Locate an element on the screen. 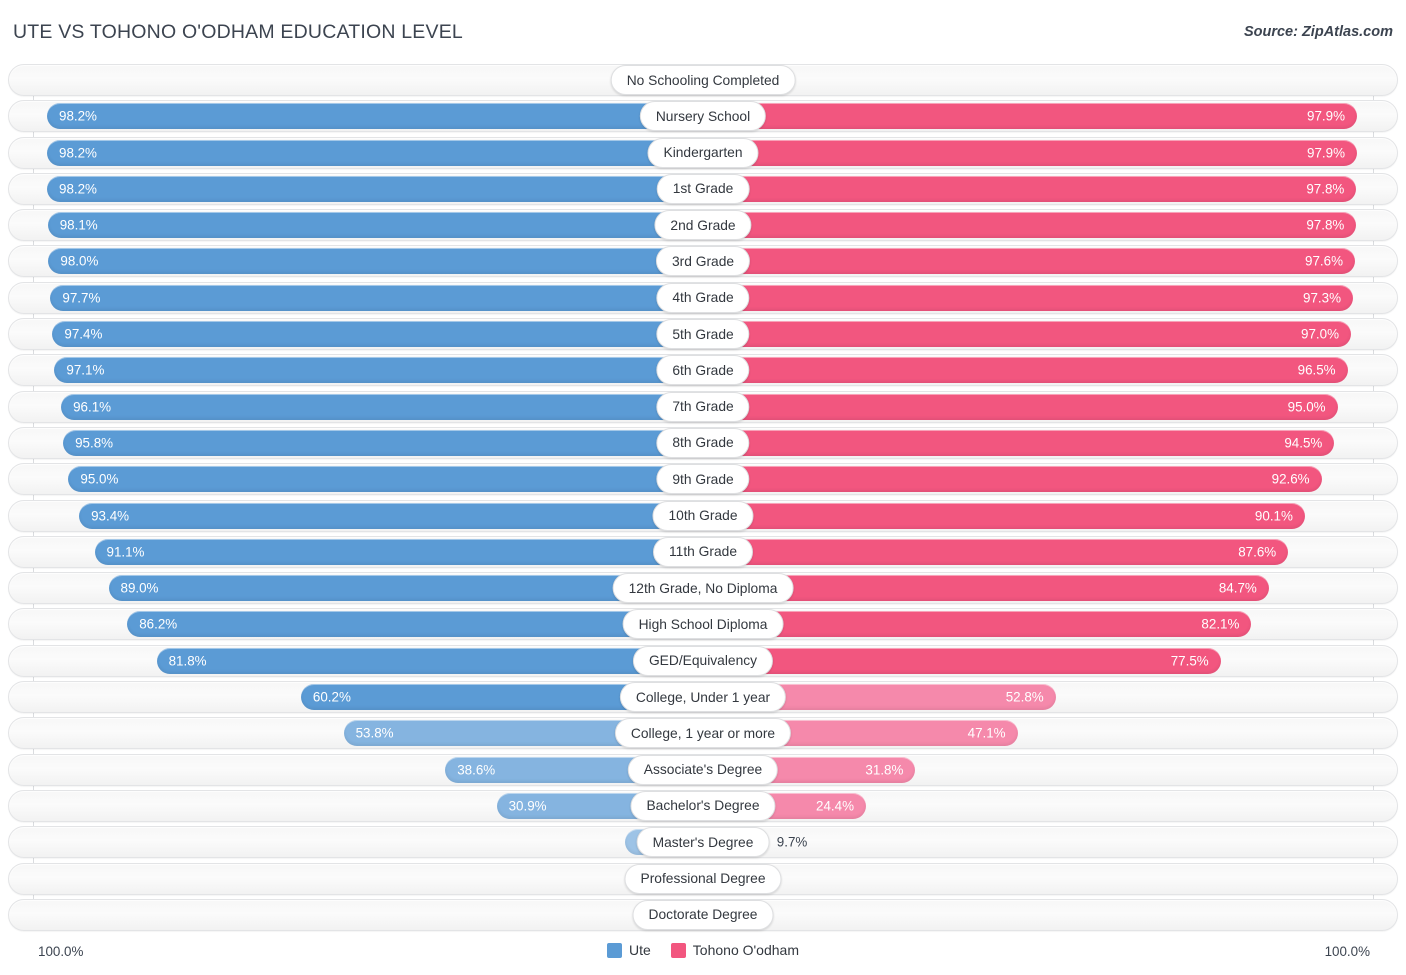 Image resolution: width=1406 pixels, height=975 pixels. category-label: College, 1 year or more is located at coordinates (703, 733).